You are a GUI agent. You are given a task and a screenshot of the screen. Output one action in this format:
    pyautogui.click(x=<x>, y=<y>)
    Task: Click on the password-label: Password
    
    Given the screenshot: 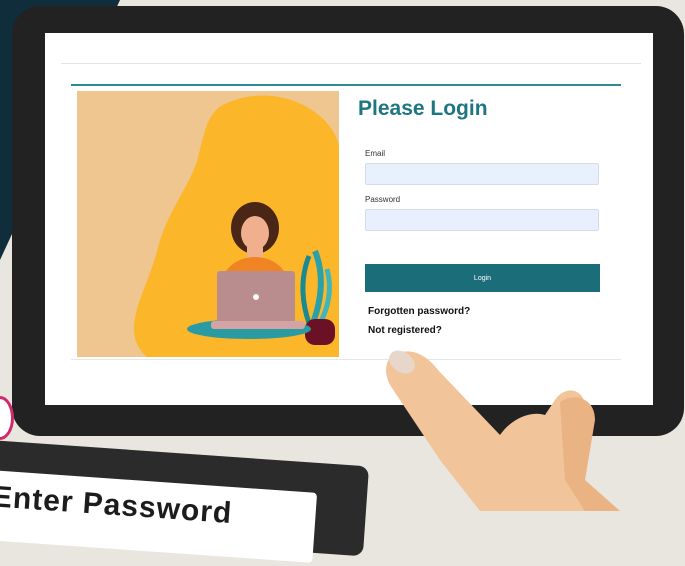 What is the action you would take?
    pyautogui.click(x=383, y=199)
    